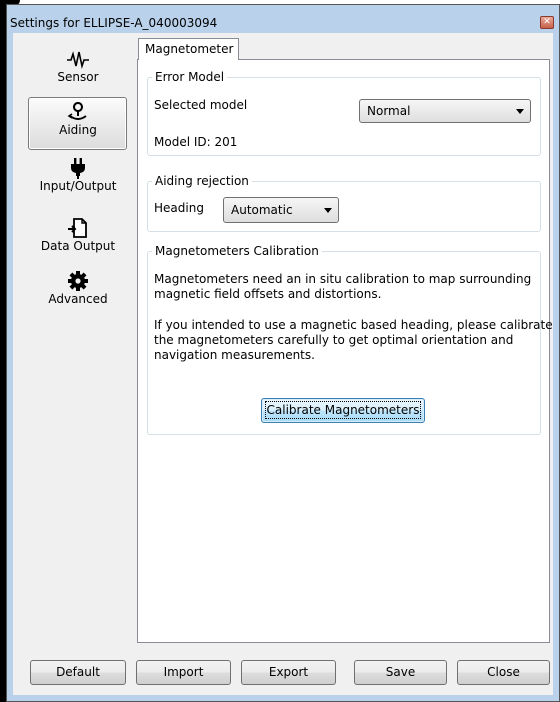 This screenshot has width=560, height=702. Describe the element at coordinates (78, 246) in the screenshot. I see `sidebar-item-label: Data Output` at that location.